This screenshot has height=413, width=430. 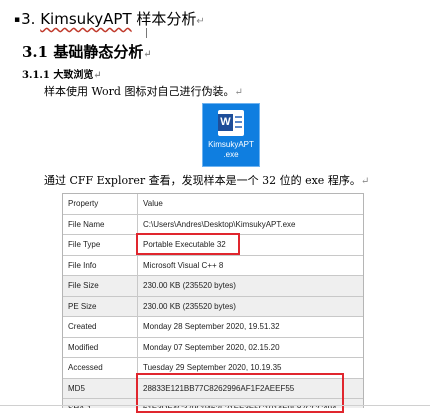 I want to click on property-cell: Created, so click(x=100, y=327).